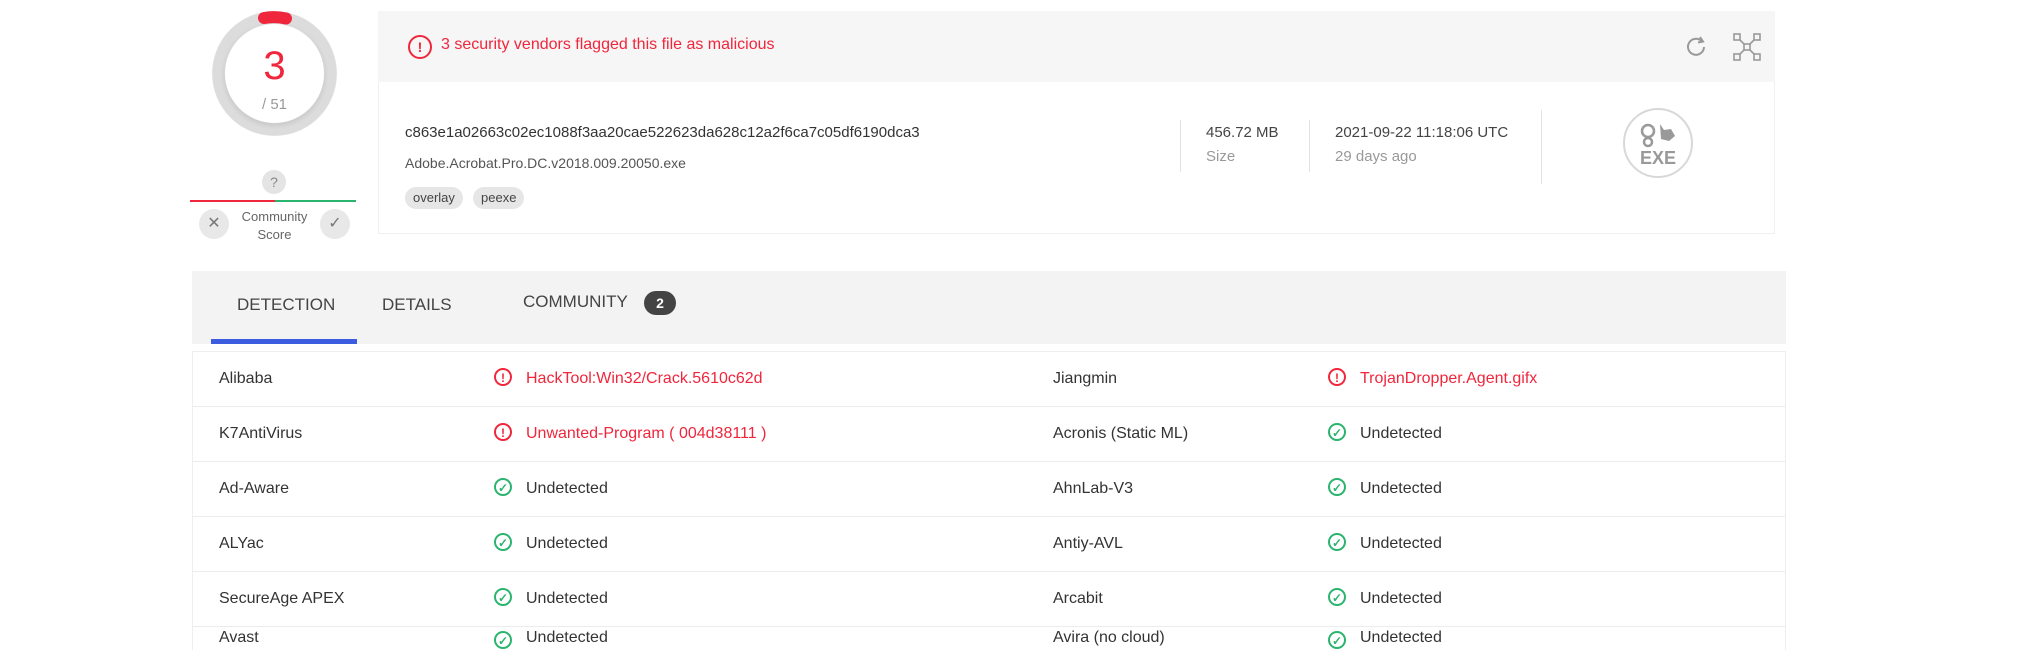 This screenshot has height=653, width=2041. What do you see at coordinates (660, 303) in the screenshot?
I see `community-count-badge: 2` at bounding box center [660, 303].